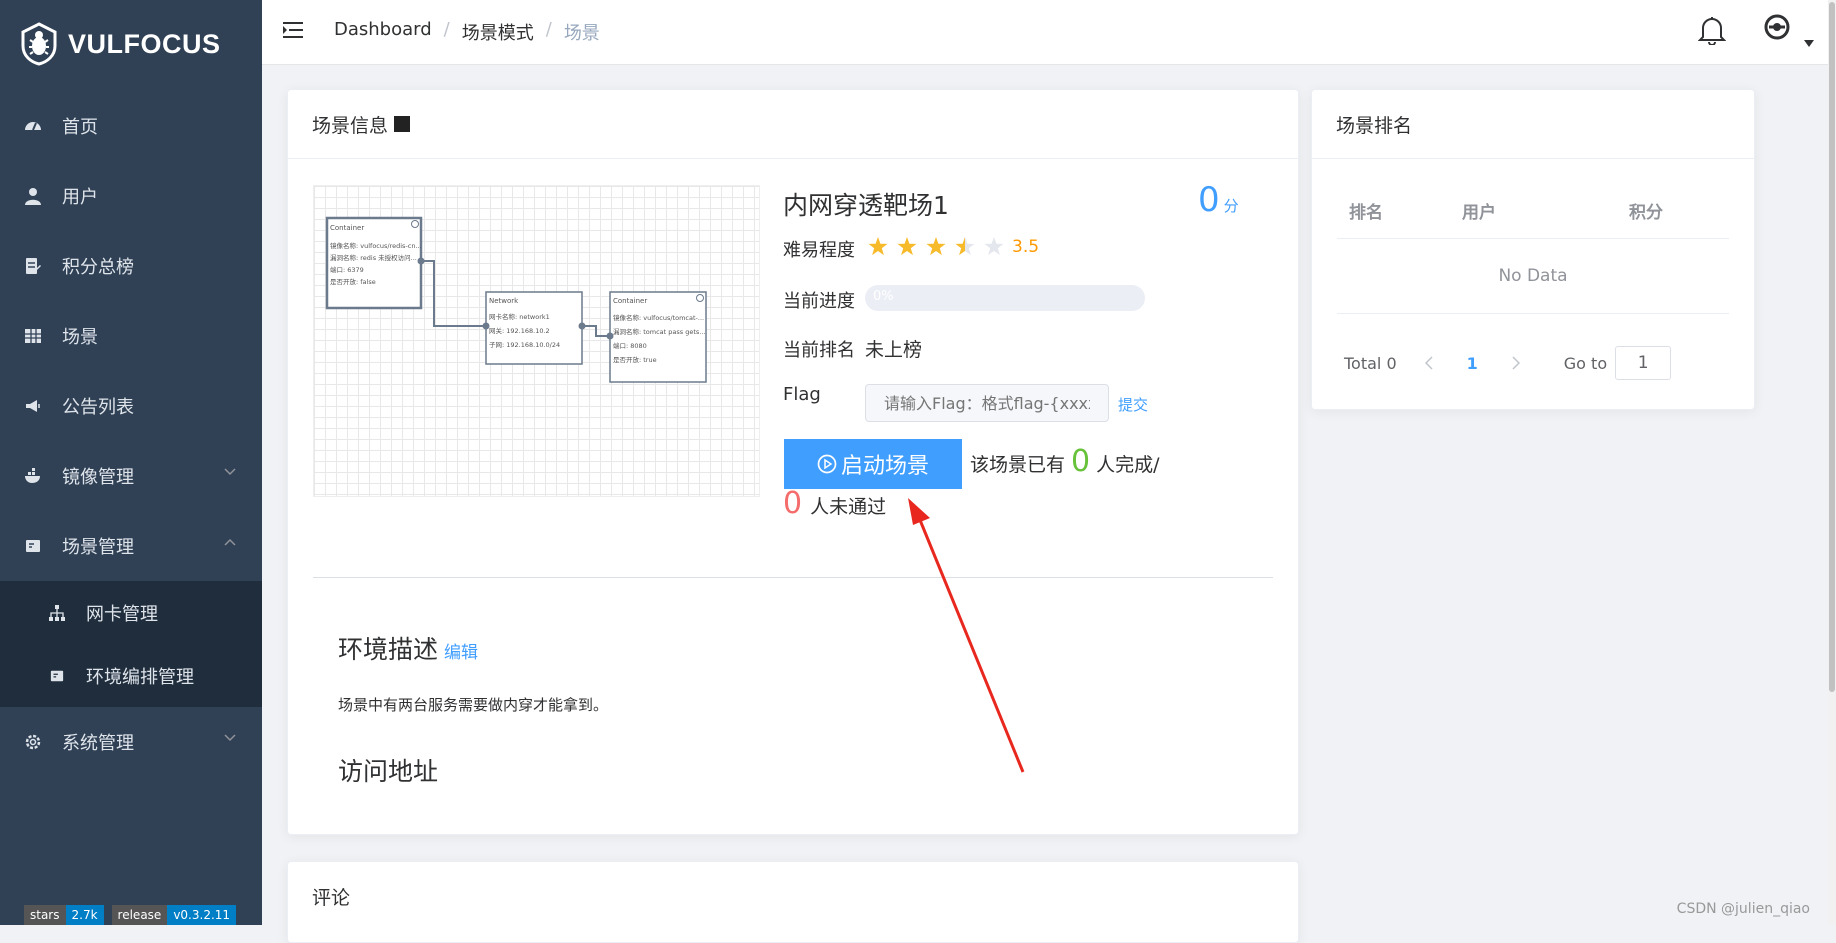  I want to click on card-title: 场景排名, so click(1374, 125).